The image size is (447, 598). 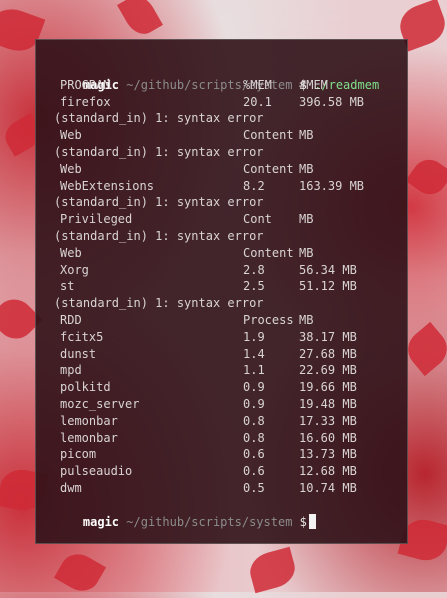 I want to click on program-cell: pulseaudio, so click(x=96, y=471).